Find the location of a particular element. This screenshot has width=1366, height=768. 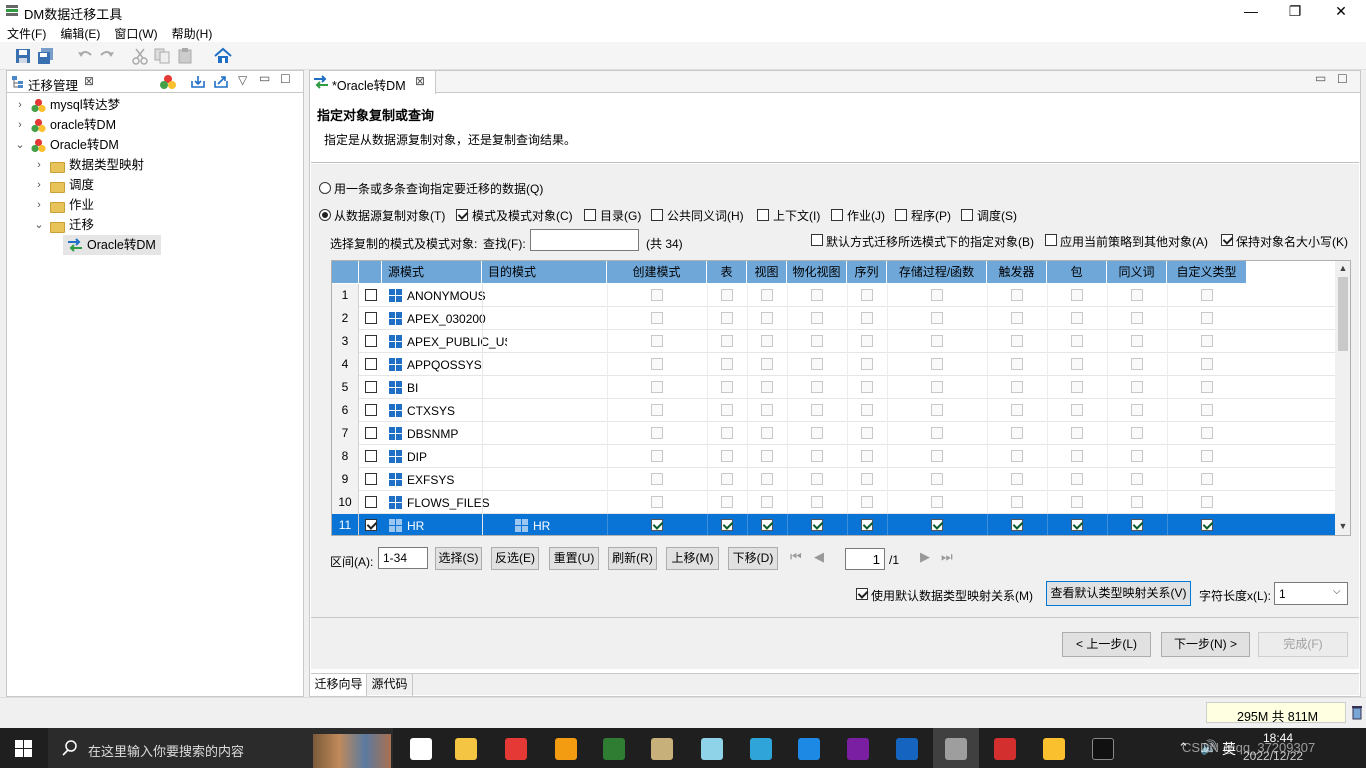

taskbar-search-box: 在这里输入你要搜索的内容 is located at coordinates (220, 748).